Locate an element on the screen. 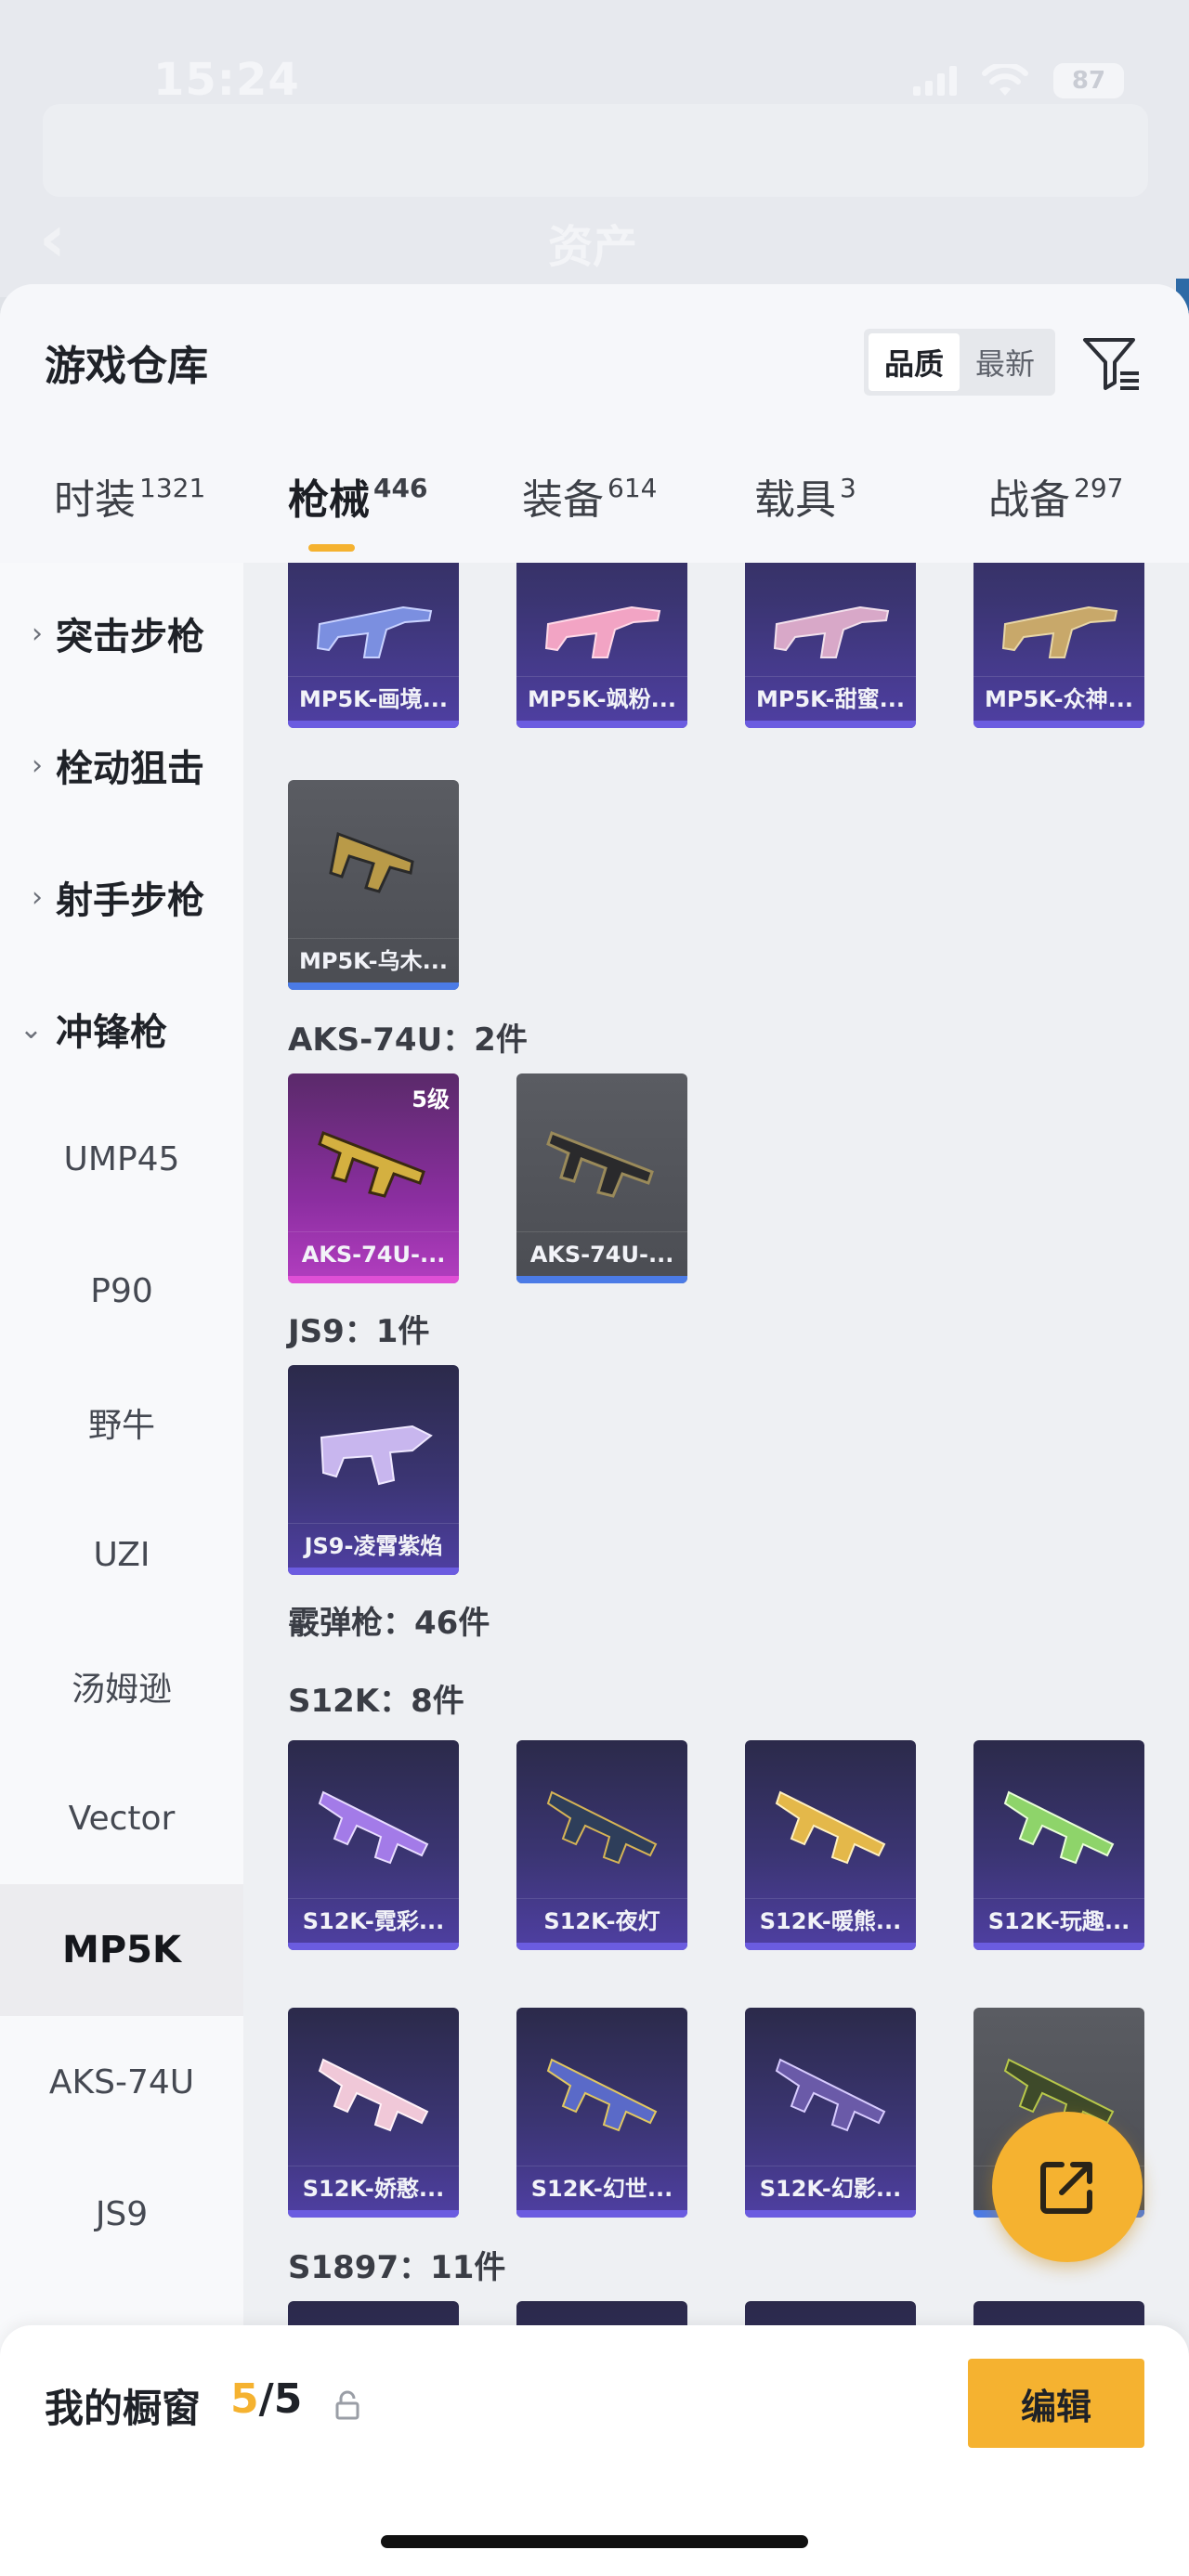 The width and height of the screenshot is (1189, 2576). background-card is located at coordinates (595, 150).